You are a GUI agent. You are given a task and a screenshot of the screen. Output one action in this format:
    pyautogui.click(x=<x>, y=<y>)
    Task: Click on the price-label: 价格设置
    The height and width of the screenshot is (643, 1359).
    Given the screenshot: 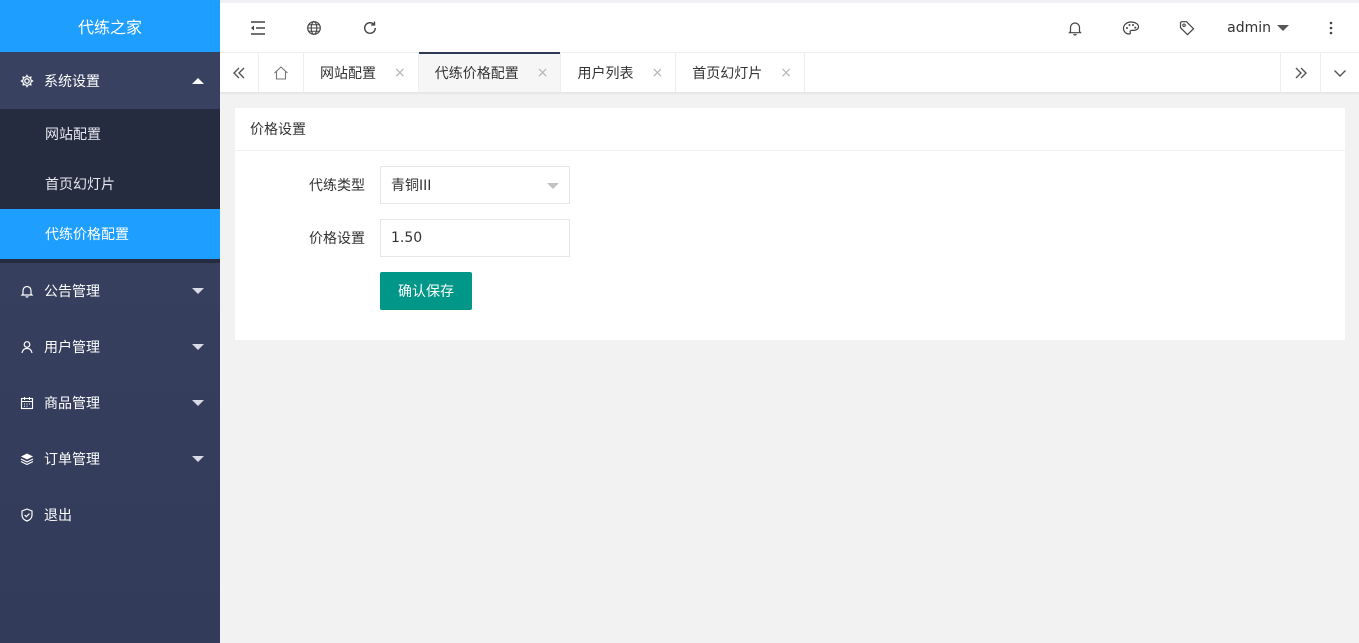 What is the action you would take?
    pyautogui.click(x=337, y=239)
    